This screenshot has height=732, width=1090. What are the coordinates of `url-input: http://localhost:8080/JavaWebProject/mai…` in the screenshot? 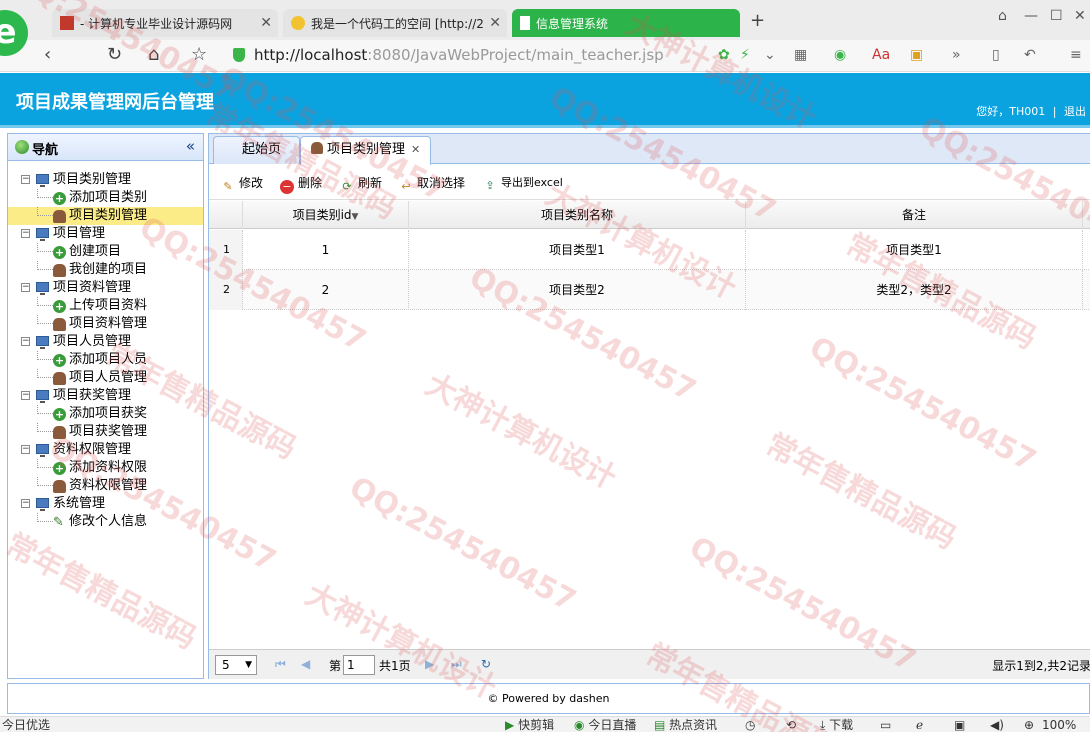 It's located at (459, 55).